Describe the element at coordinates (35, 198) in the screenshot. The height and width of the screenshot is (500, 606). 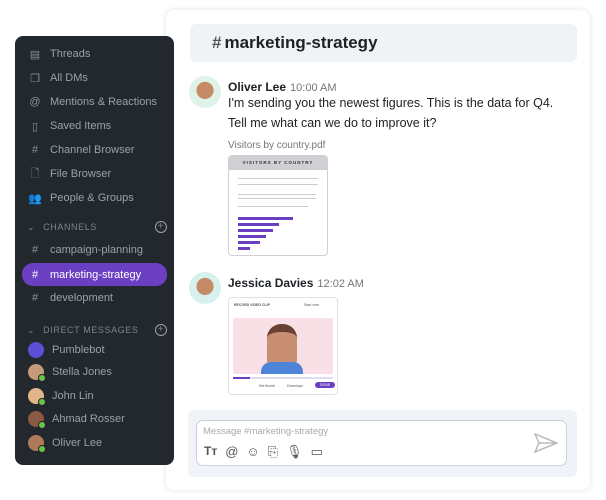
I see `people-icon: 👥` at that location.